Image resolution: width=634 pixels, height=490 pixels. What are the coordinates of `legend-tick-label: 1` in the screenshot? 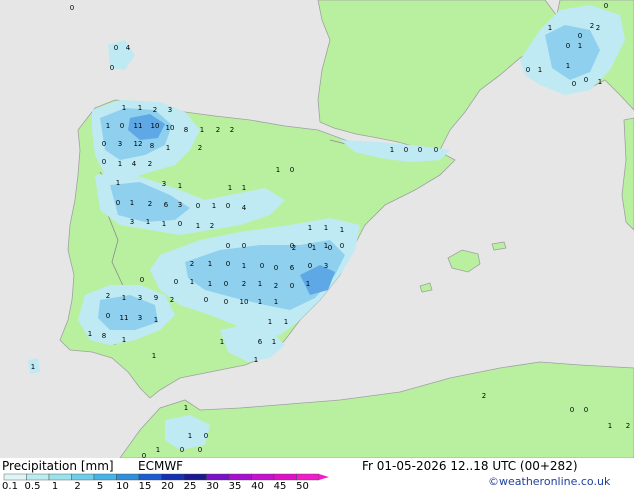 It's located at (55, 485).